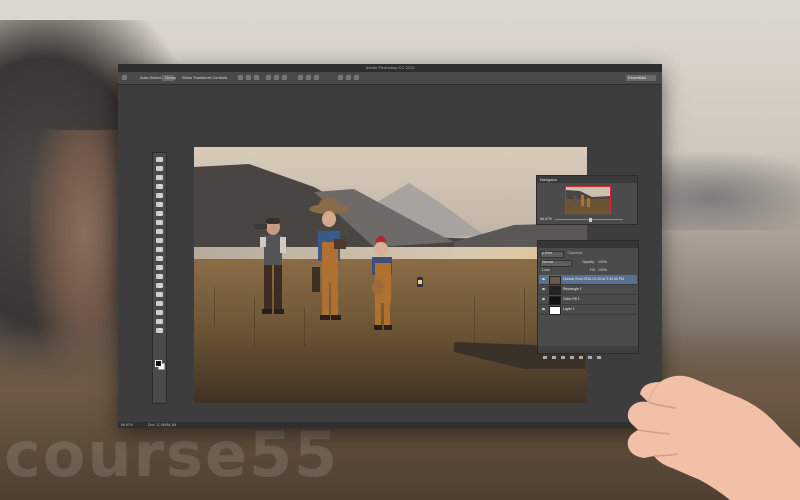 This screenshot has height=500, width=800. I want to click on hand-tool-icon, so click(159, 321).